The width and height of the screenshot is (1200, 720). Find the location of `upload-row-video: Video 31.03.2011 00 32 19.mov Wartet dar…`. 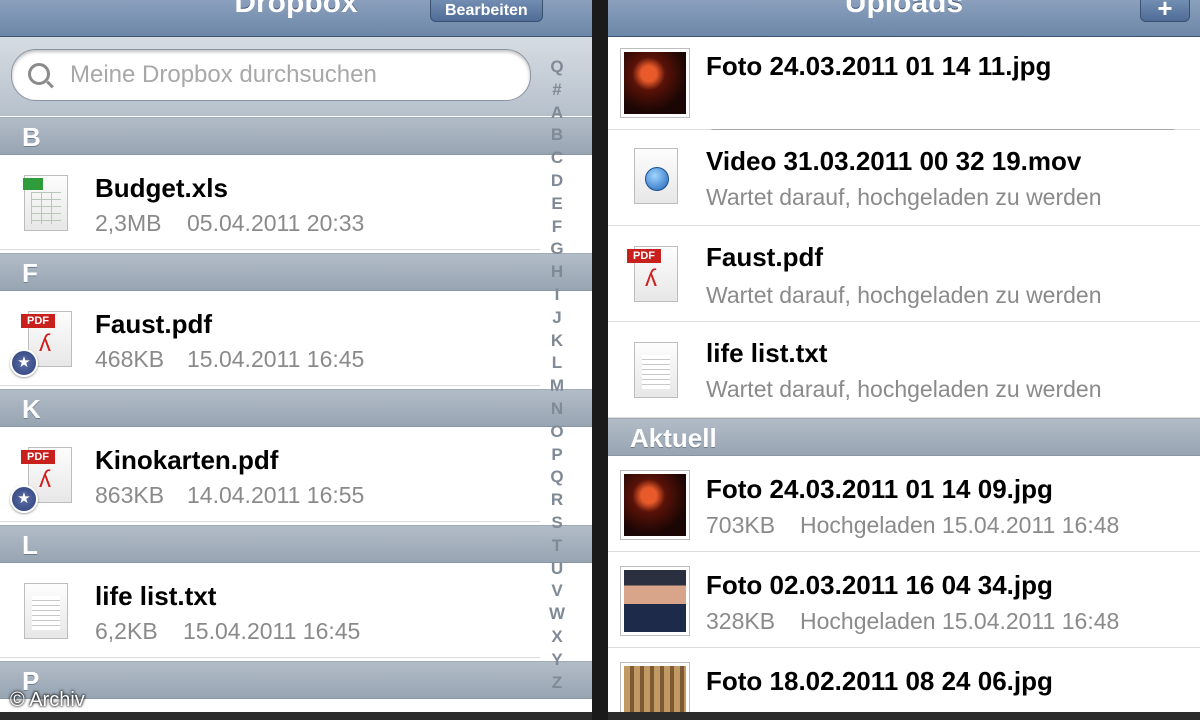

upload-row-video: Video 31.03.2011 00 32 19.mov Wartet dar… is located at coordinates (904, 178).